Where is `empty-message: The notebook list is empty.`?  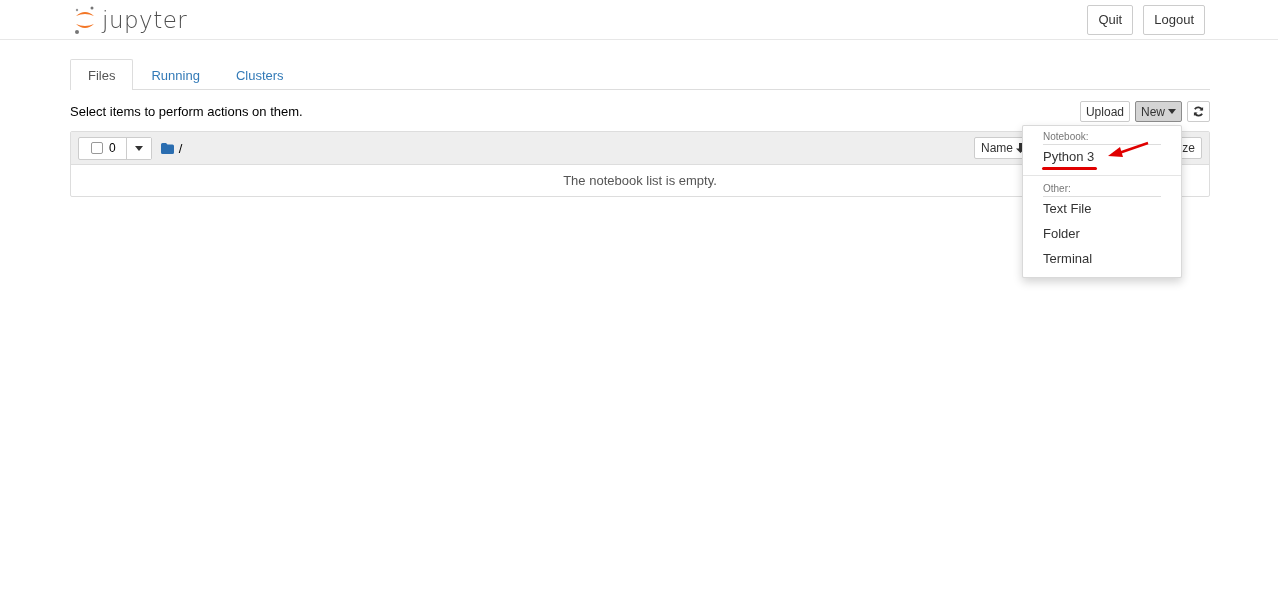
empty-message: The notebook list is empty. is located at coordinates (640, 180).